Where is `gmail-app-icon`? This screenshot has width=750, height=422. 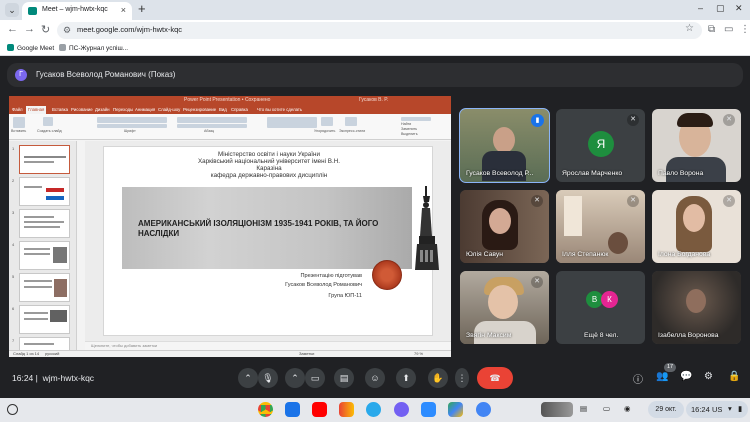
gmail-app-icon is located at coordinates (346, 409).